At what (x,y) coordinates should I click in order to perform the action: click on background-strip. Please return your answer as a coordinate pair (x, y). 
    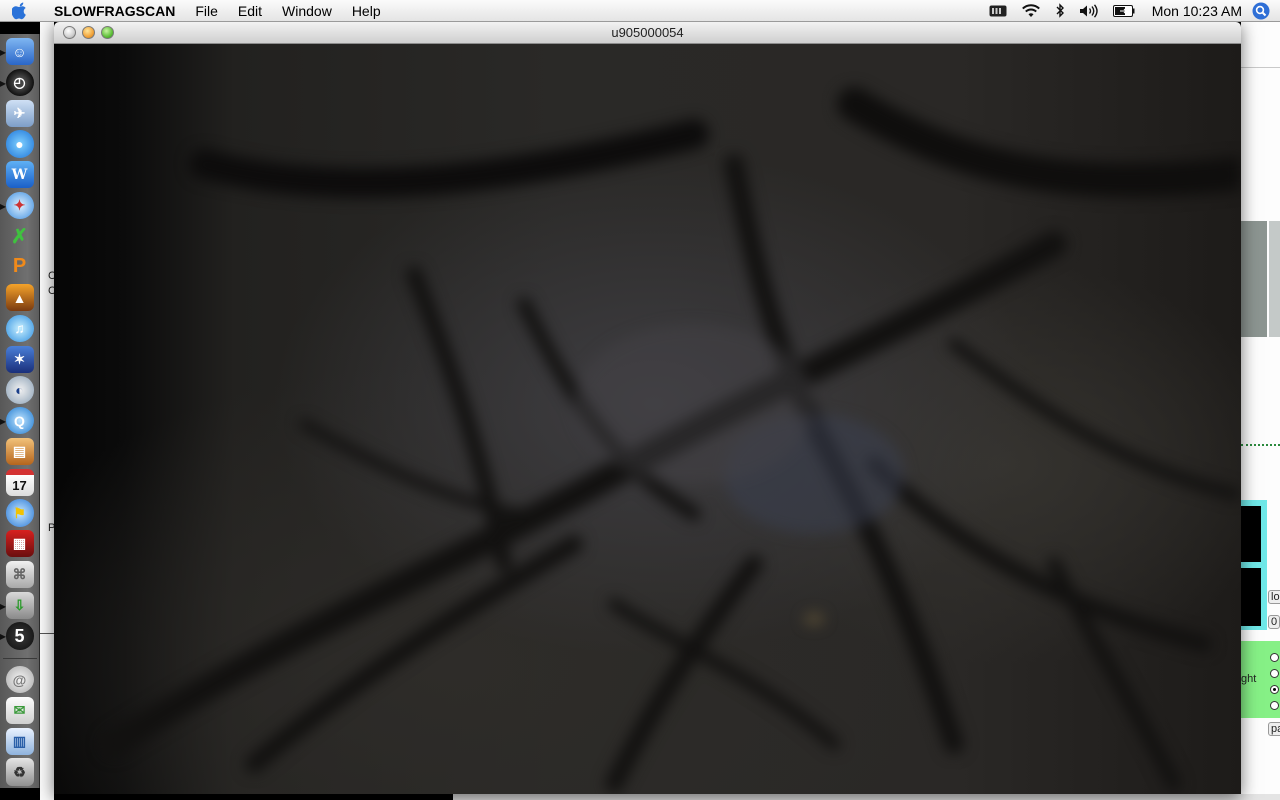
    Looking at the image, I should click on (866, 797).